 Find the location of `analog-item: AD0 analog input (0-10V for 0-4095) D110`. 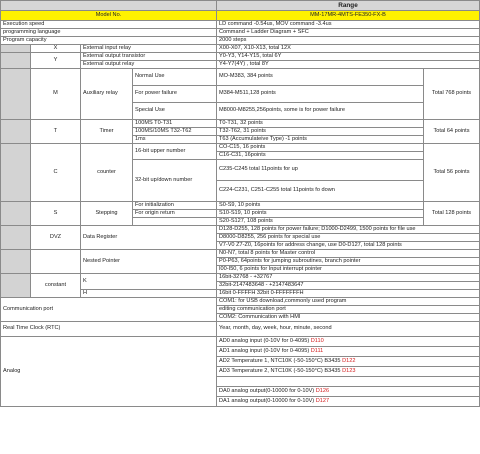

analog-item: AD0 analog input (0-10V for 0-4095) D110 is located at coordinates (348, 341).